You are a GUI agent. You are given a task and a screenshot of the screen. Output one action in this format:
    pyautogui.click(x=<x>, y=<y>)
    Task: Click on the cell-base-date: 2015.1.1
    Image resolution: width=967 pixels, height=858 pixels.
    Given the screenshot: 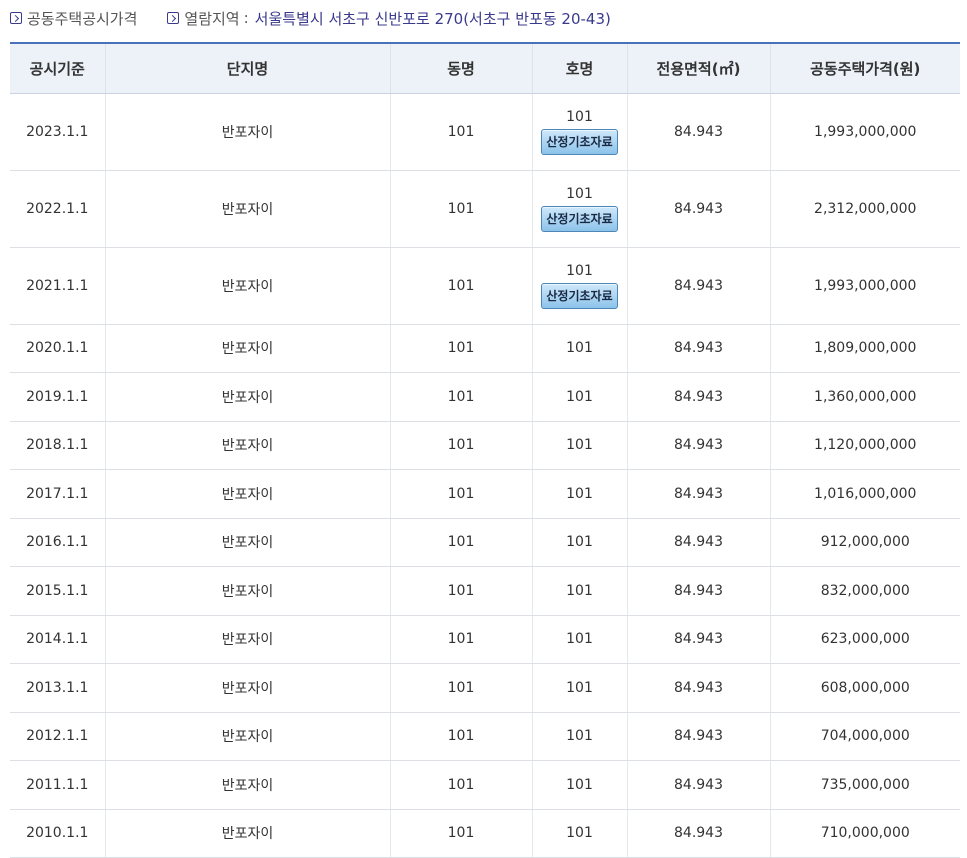 What is the action you would take?
    pyautogui.click(x=58, y=591)
    